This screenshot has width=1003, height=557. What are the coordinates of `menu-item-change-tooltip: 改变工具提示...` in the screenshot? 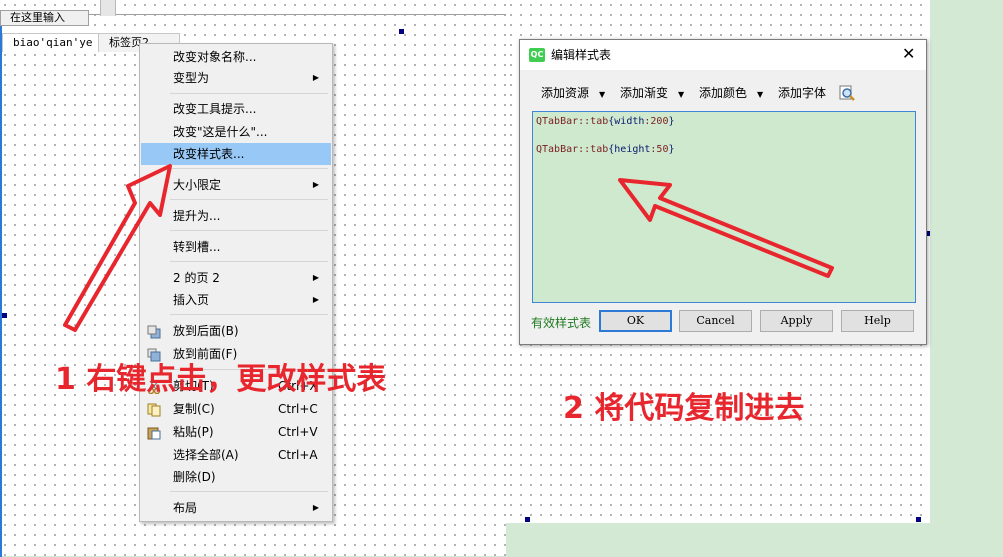 It's located at (236, 109).